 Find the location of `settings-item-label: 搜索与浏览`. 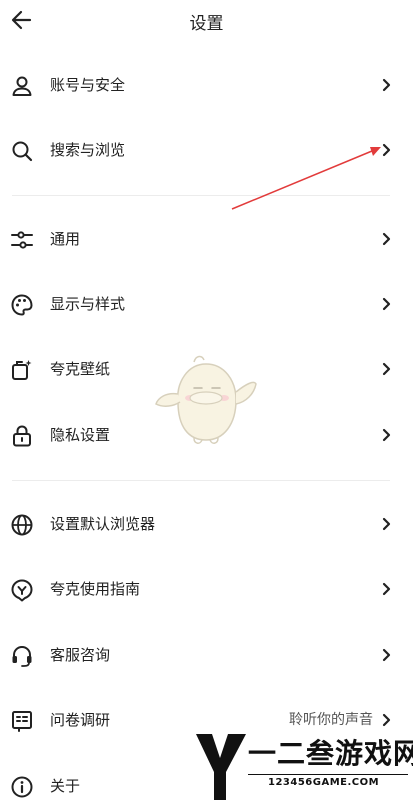

settings-item-label: 搜索与浏览 is located at coordinates (88, 150).